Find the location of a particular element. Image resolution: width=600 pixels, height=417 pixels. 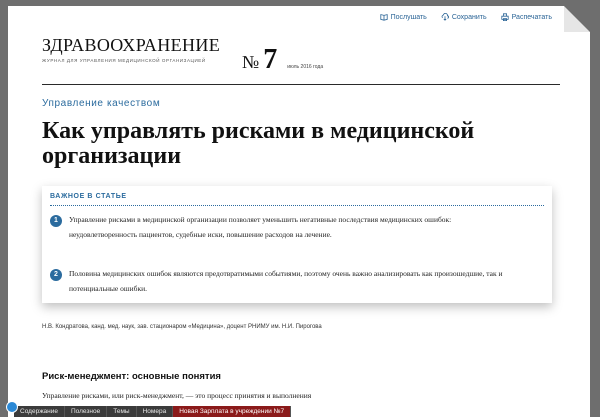

printer-icon is located at coordinates (505, 17).